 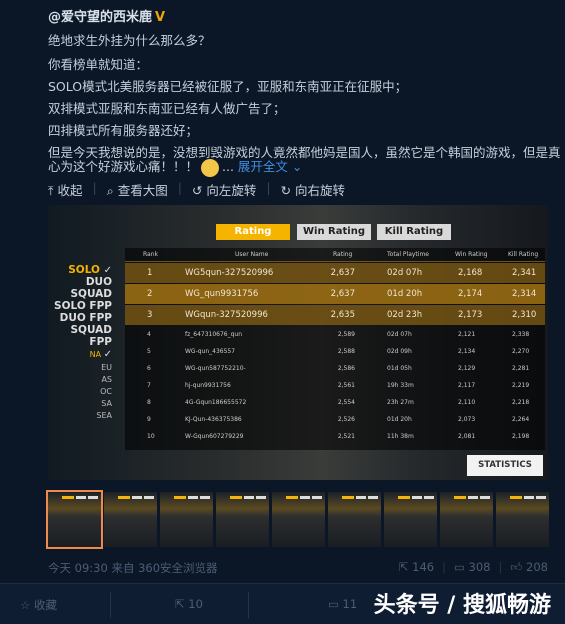 I want to click on rotate-left-button: ↺ 向左旋转, so click(x=224, y=189).